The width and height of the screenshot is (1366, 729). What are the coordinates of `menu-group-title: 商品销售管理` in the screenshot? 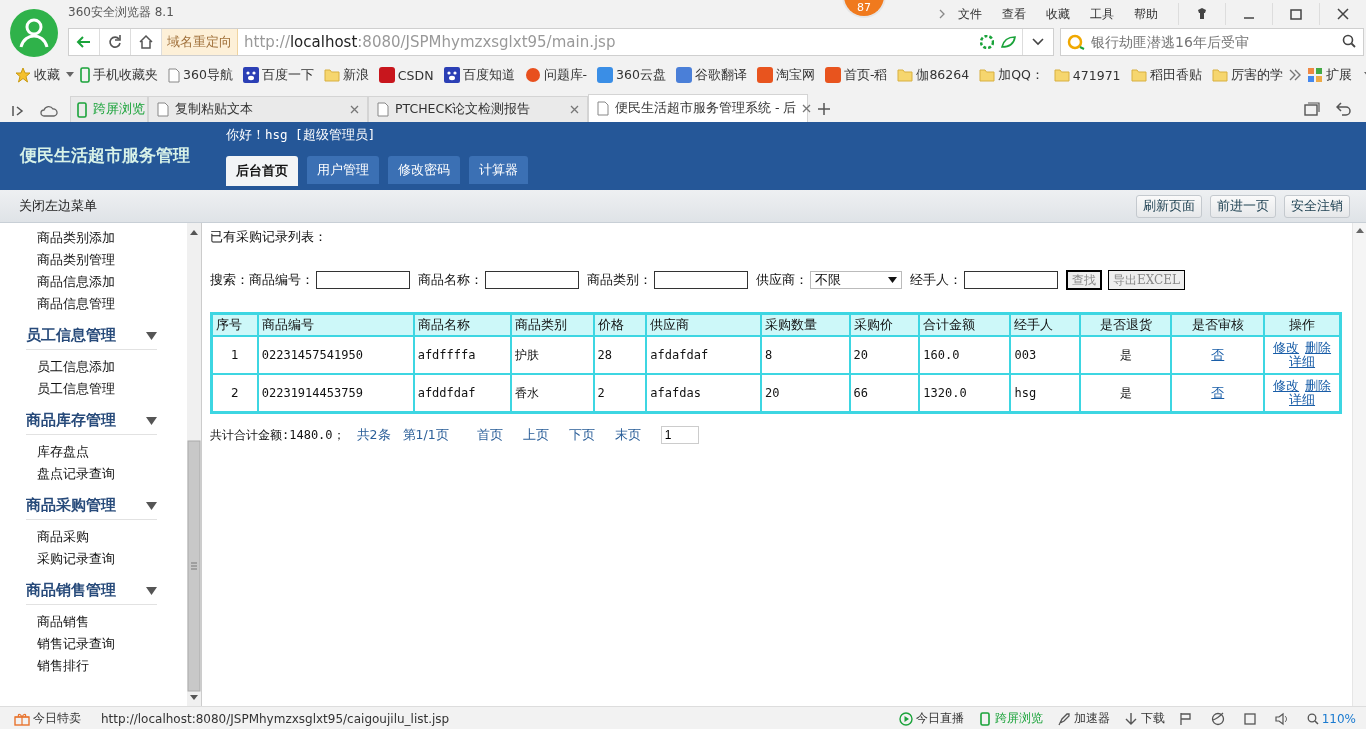 It's located at (71, 590).